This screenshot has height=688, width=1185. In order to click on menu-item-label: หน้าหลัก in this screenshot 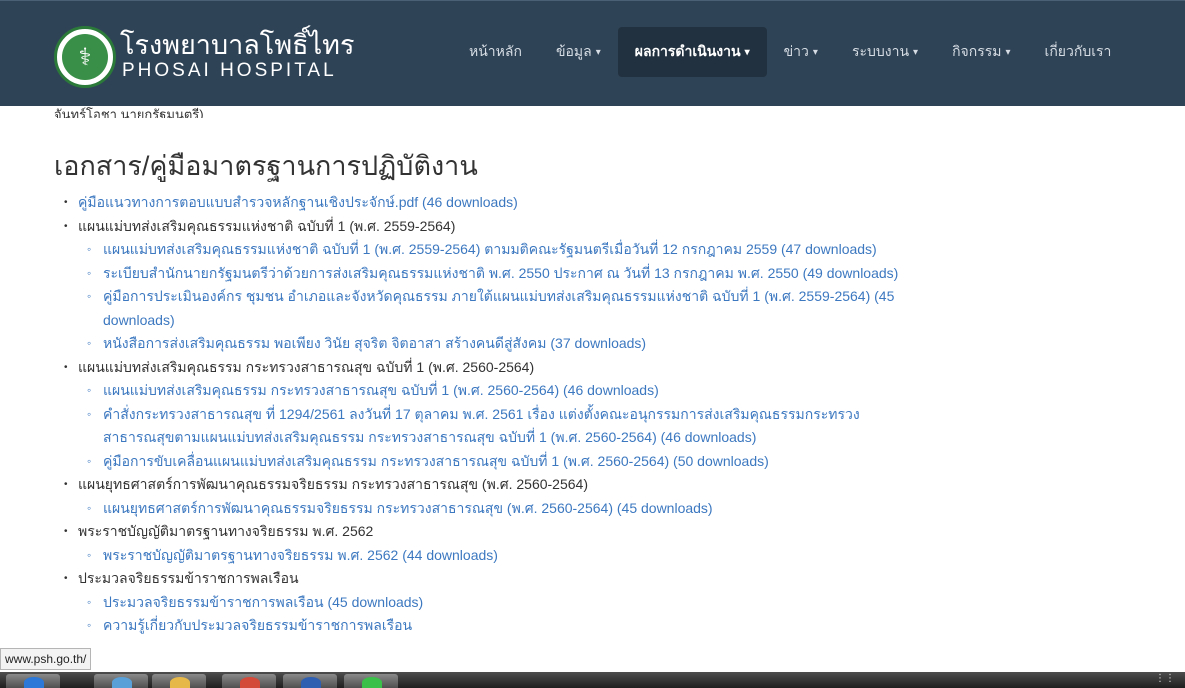, I will do `click(495, 51)`.